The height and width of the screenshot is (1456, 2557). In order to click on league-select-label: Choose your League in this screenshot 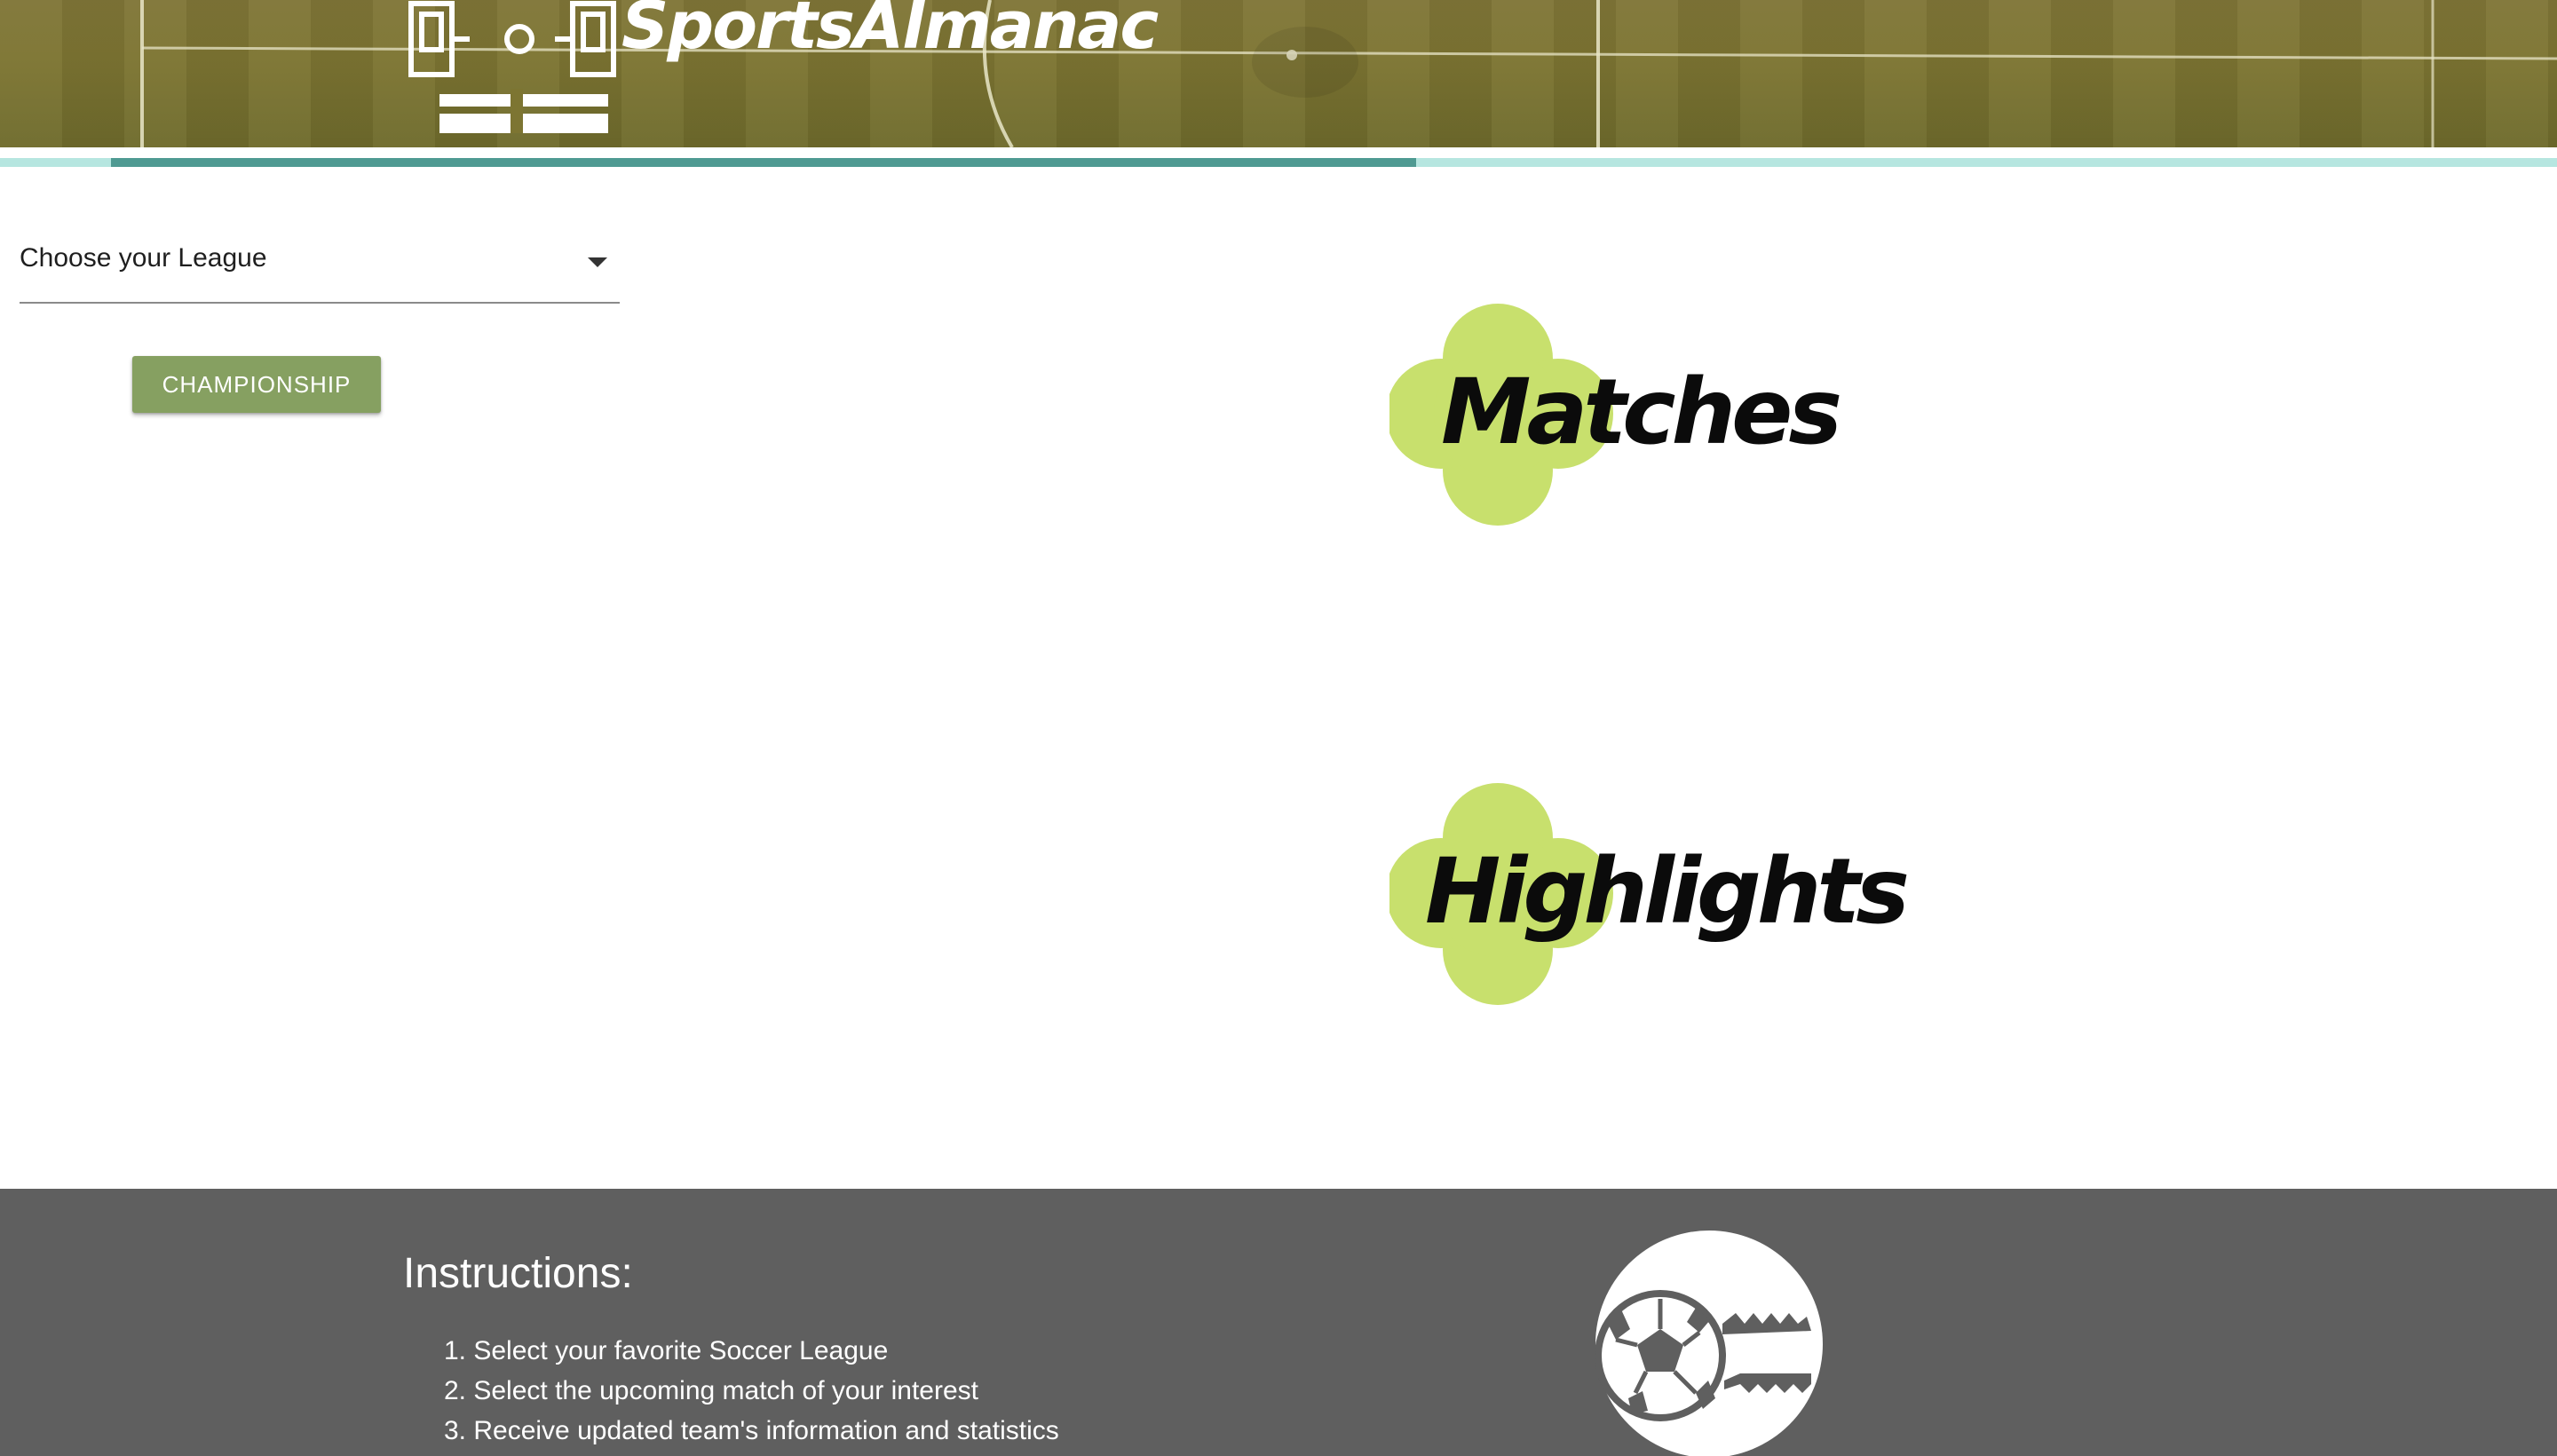, I will do `click(143, 258)`.